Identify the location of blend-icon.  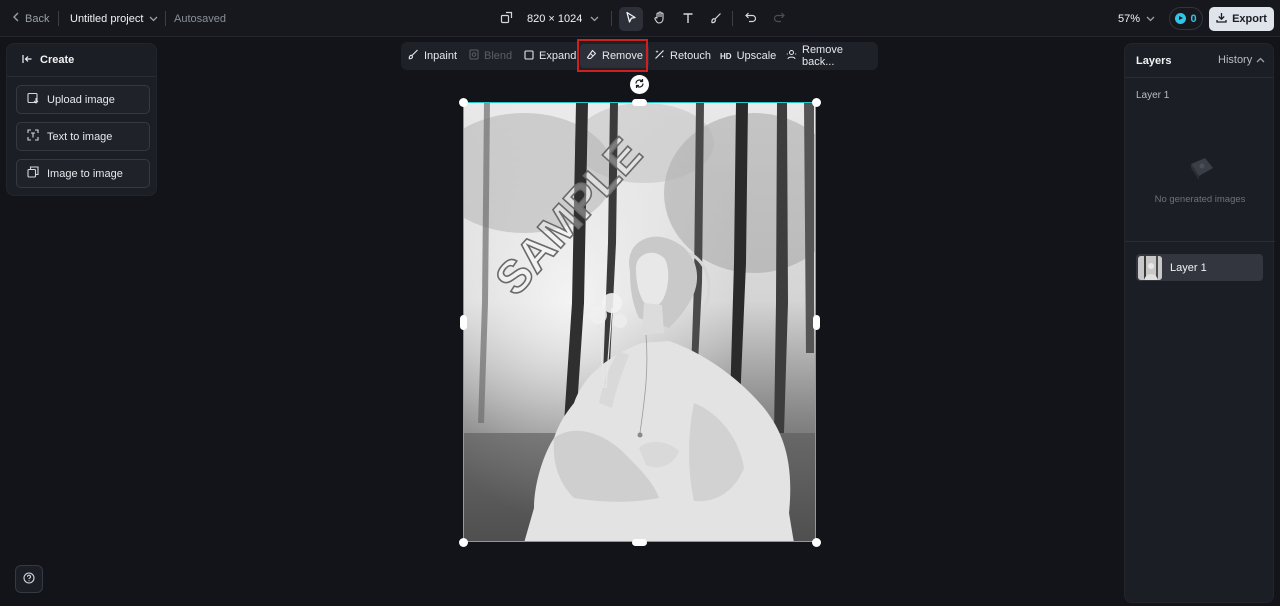
(474, 56).